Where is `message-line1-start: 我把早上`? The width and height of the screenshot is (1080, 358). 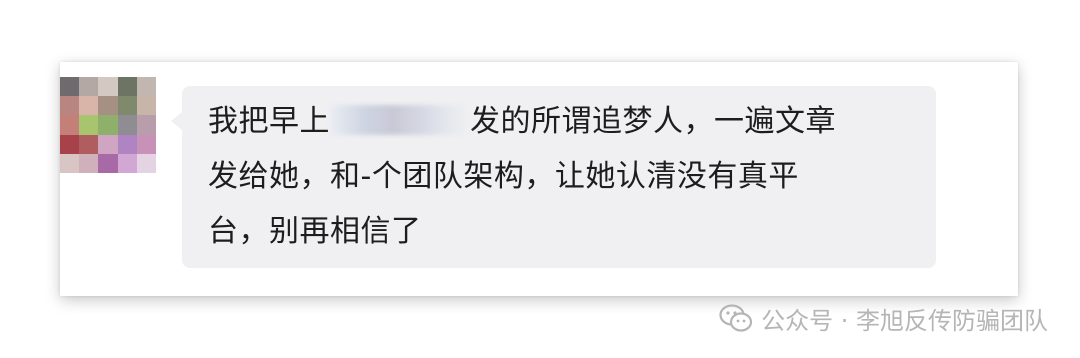
message-line1-start: 我把早上 is located at coordinates (269, 121).